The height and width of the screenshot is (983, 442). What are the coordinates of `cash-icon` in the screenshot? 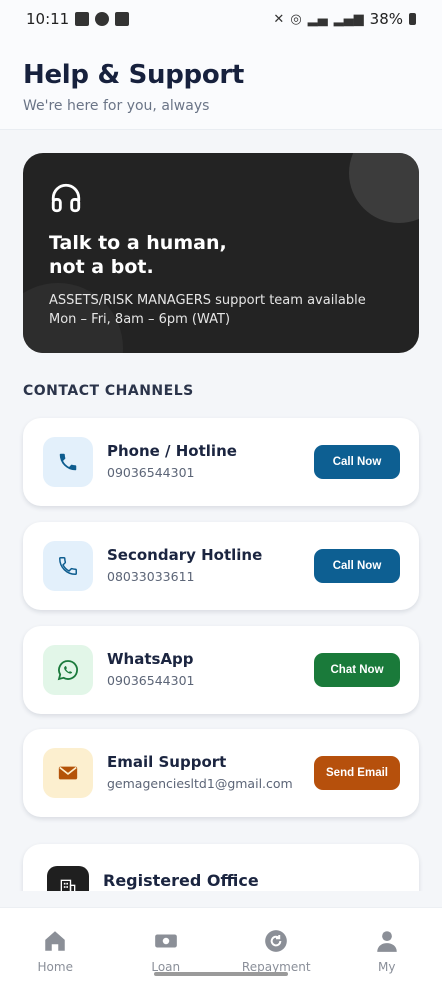 It's located at (165, 941).